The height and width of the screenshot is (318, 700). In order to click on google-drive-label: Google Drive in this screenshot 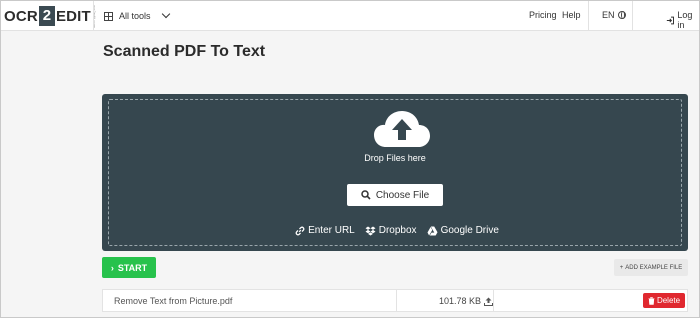, I will do `click(469, 230)`.